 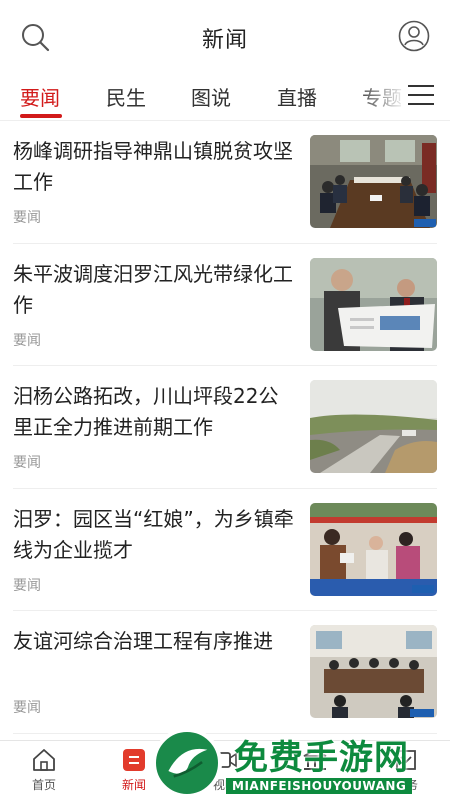 I want to click on road-construction-photo, so click(x=373, y=426).